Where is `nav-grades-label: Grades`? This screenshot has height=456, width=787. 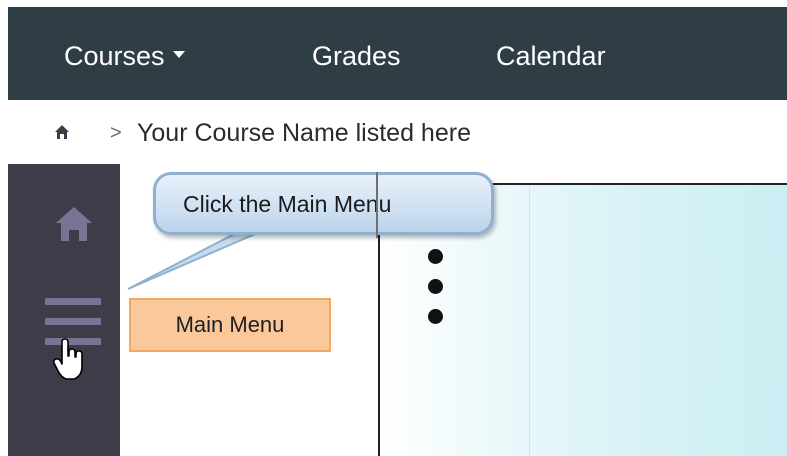 nav-grades-label: Grades is located at coordinates (356, 56).